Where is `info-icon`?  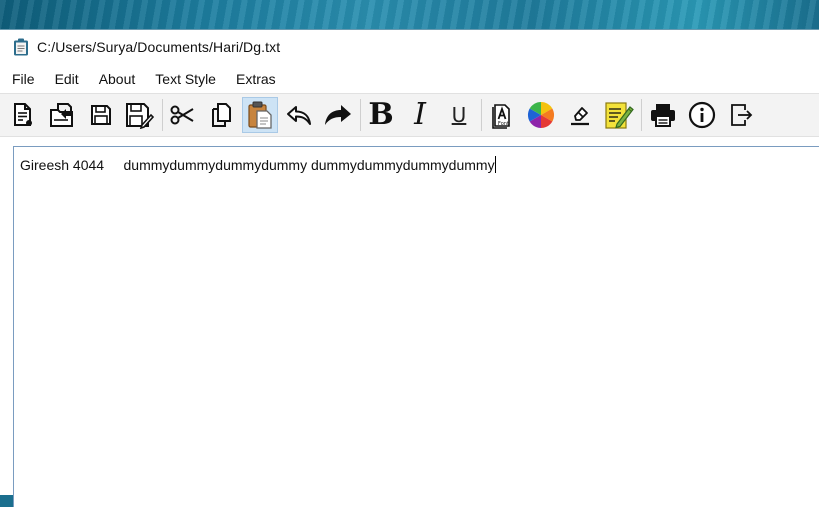
info-icon is located at coordinates (702, 115).